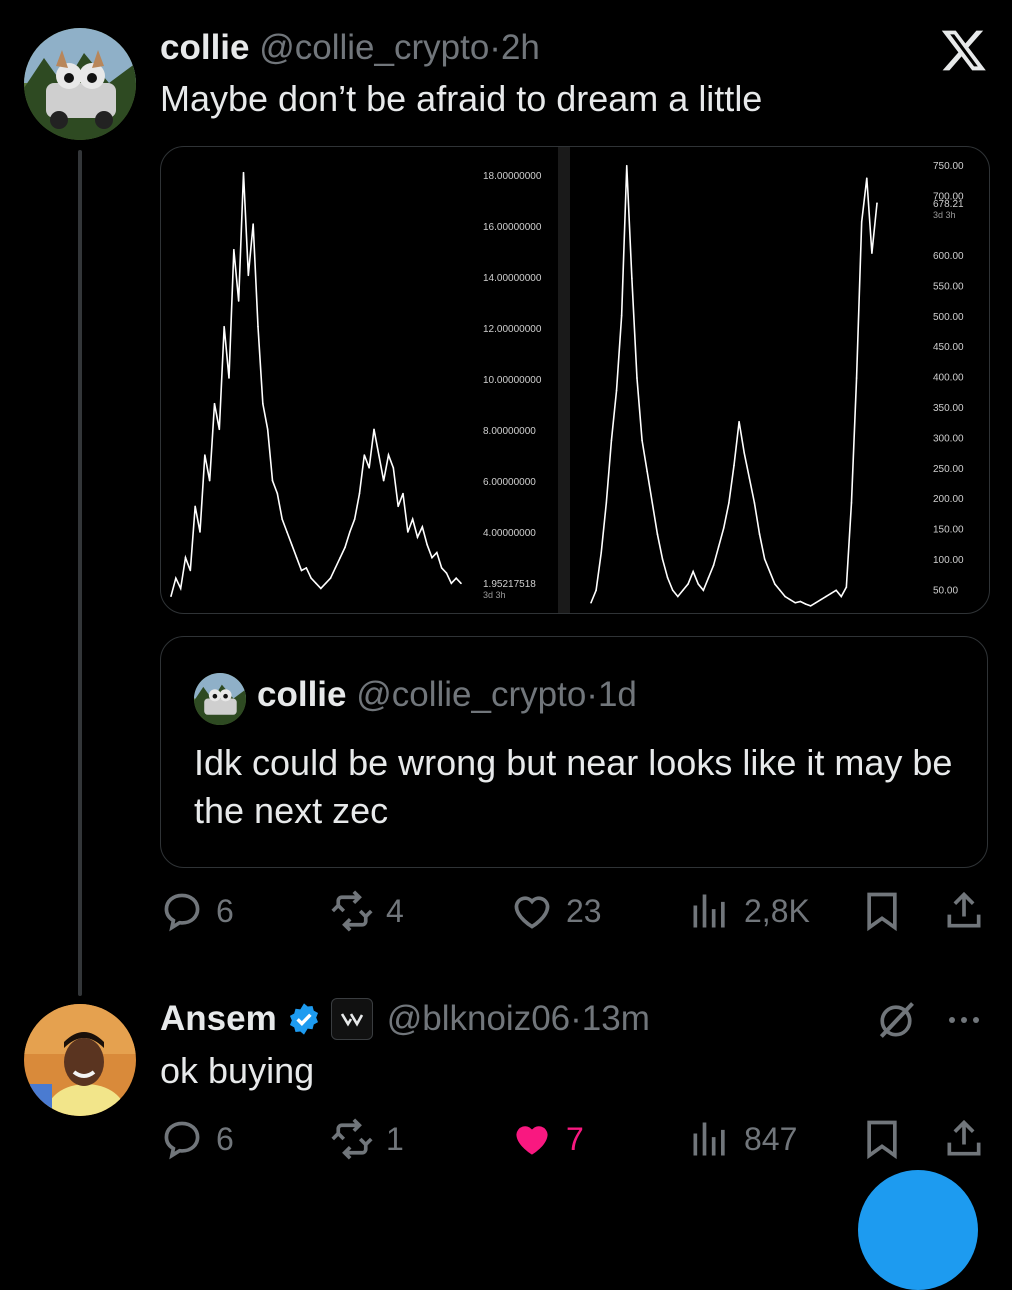 Image resolution: width=1012 pixels, height=1290 pixels. What do you see at coordinates (948, 438) in the screenshot?
I see `y-tick-label: 300.00` at bounding box center [948, 438].